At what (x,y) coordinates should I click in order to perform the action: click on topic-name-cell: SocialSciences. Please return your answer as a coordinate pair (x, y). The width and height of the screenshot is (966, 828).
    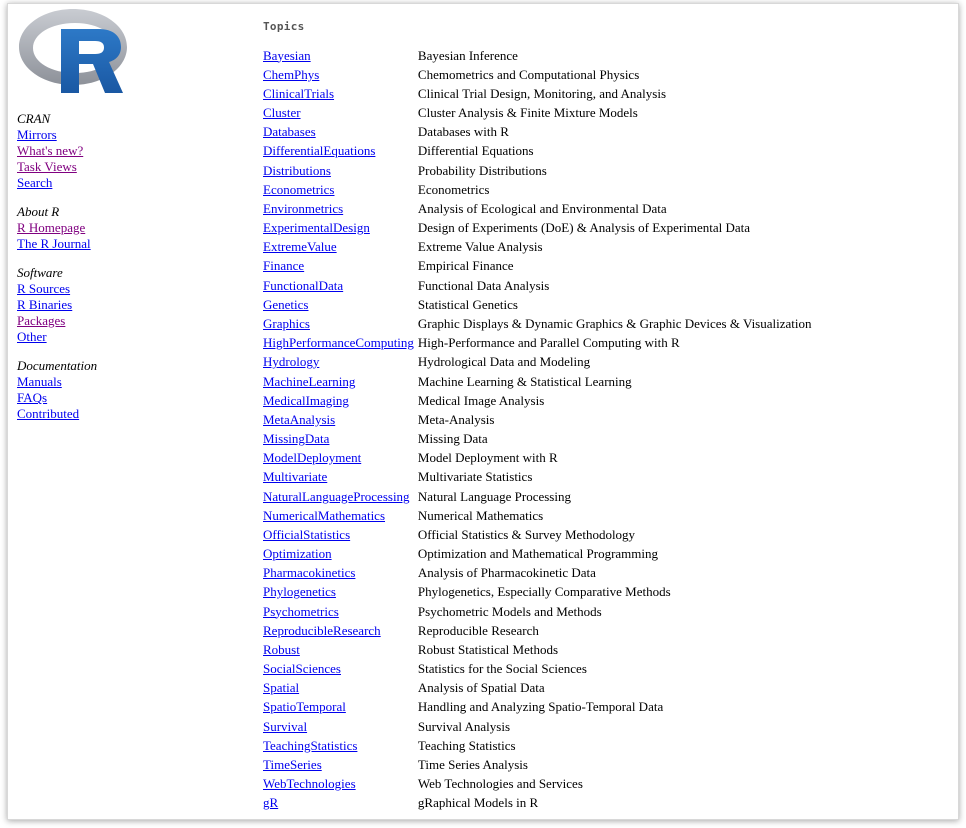
    Looking at the image, I should click on (338, 669).